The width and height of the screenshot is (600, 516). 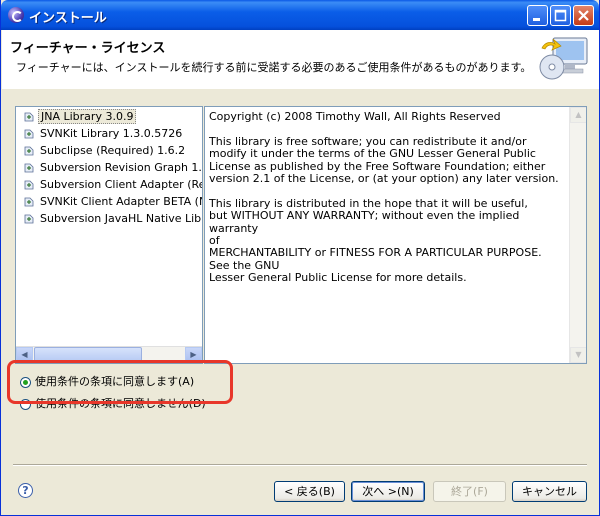 What do you see at coordinates (300, 15) in the screenshot?
I see `title-bar: インストール` at bounding box center [300, 15].